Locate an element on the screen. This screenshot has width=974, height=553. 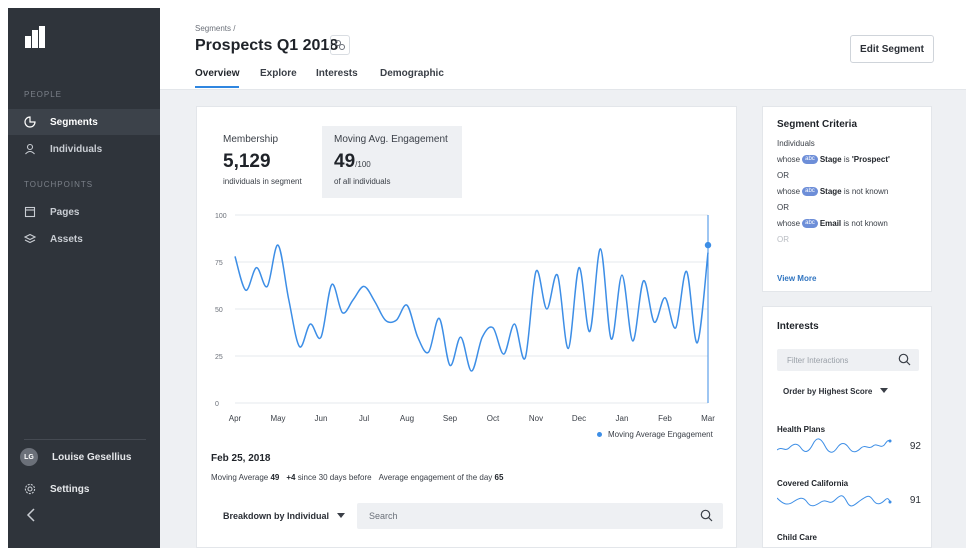
rule-field: Email is located at coordinates (830, 223).